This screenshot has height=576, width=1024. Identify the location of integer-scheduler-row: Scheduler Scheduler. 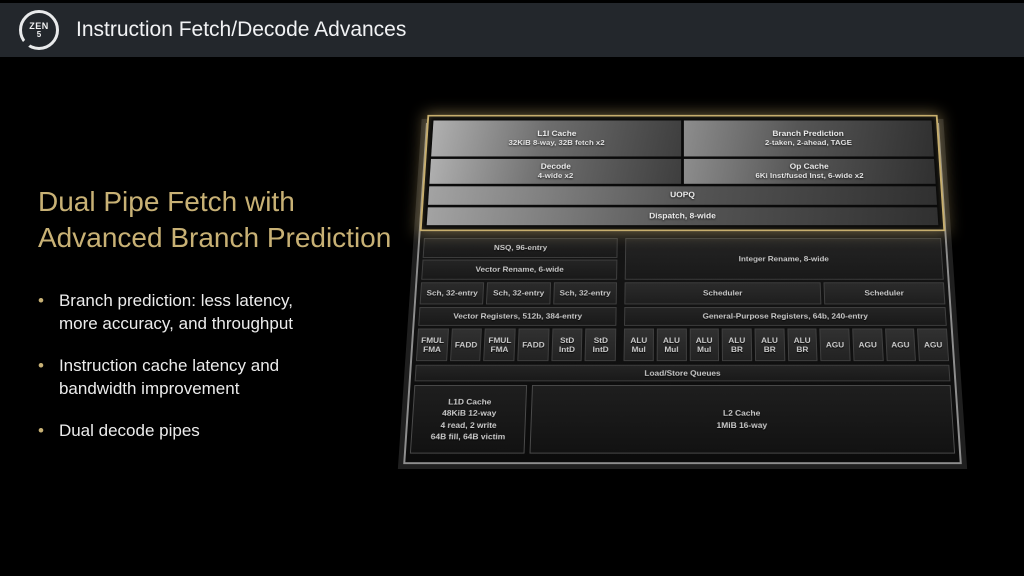
(785, 293).